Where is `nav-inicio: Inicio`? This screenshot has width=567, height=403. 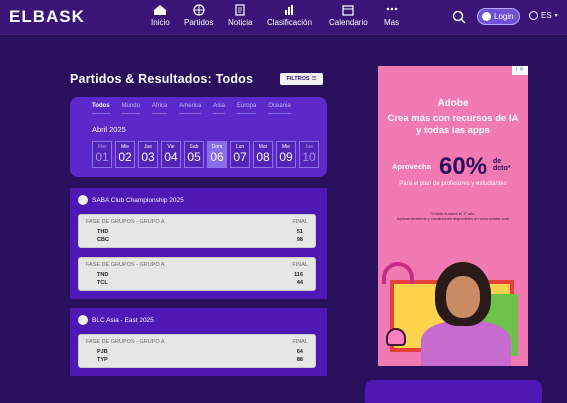
nav-inicio: Inicio is located at coordinates (160, 15).